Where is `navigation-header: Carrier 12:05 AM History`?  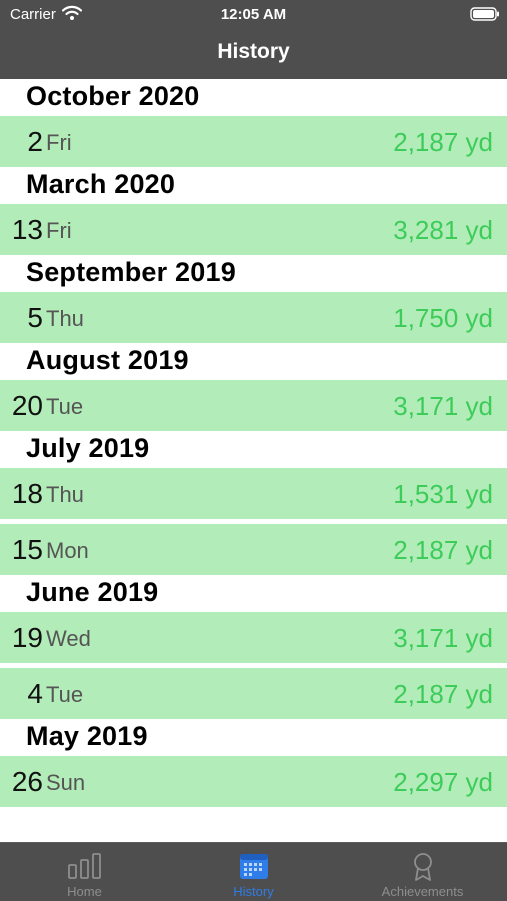 navigation-header: Carrier 12:05 AM History is located at coordinates (253, 39).